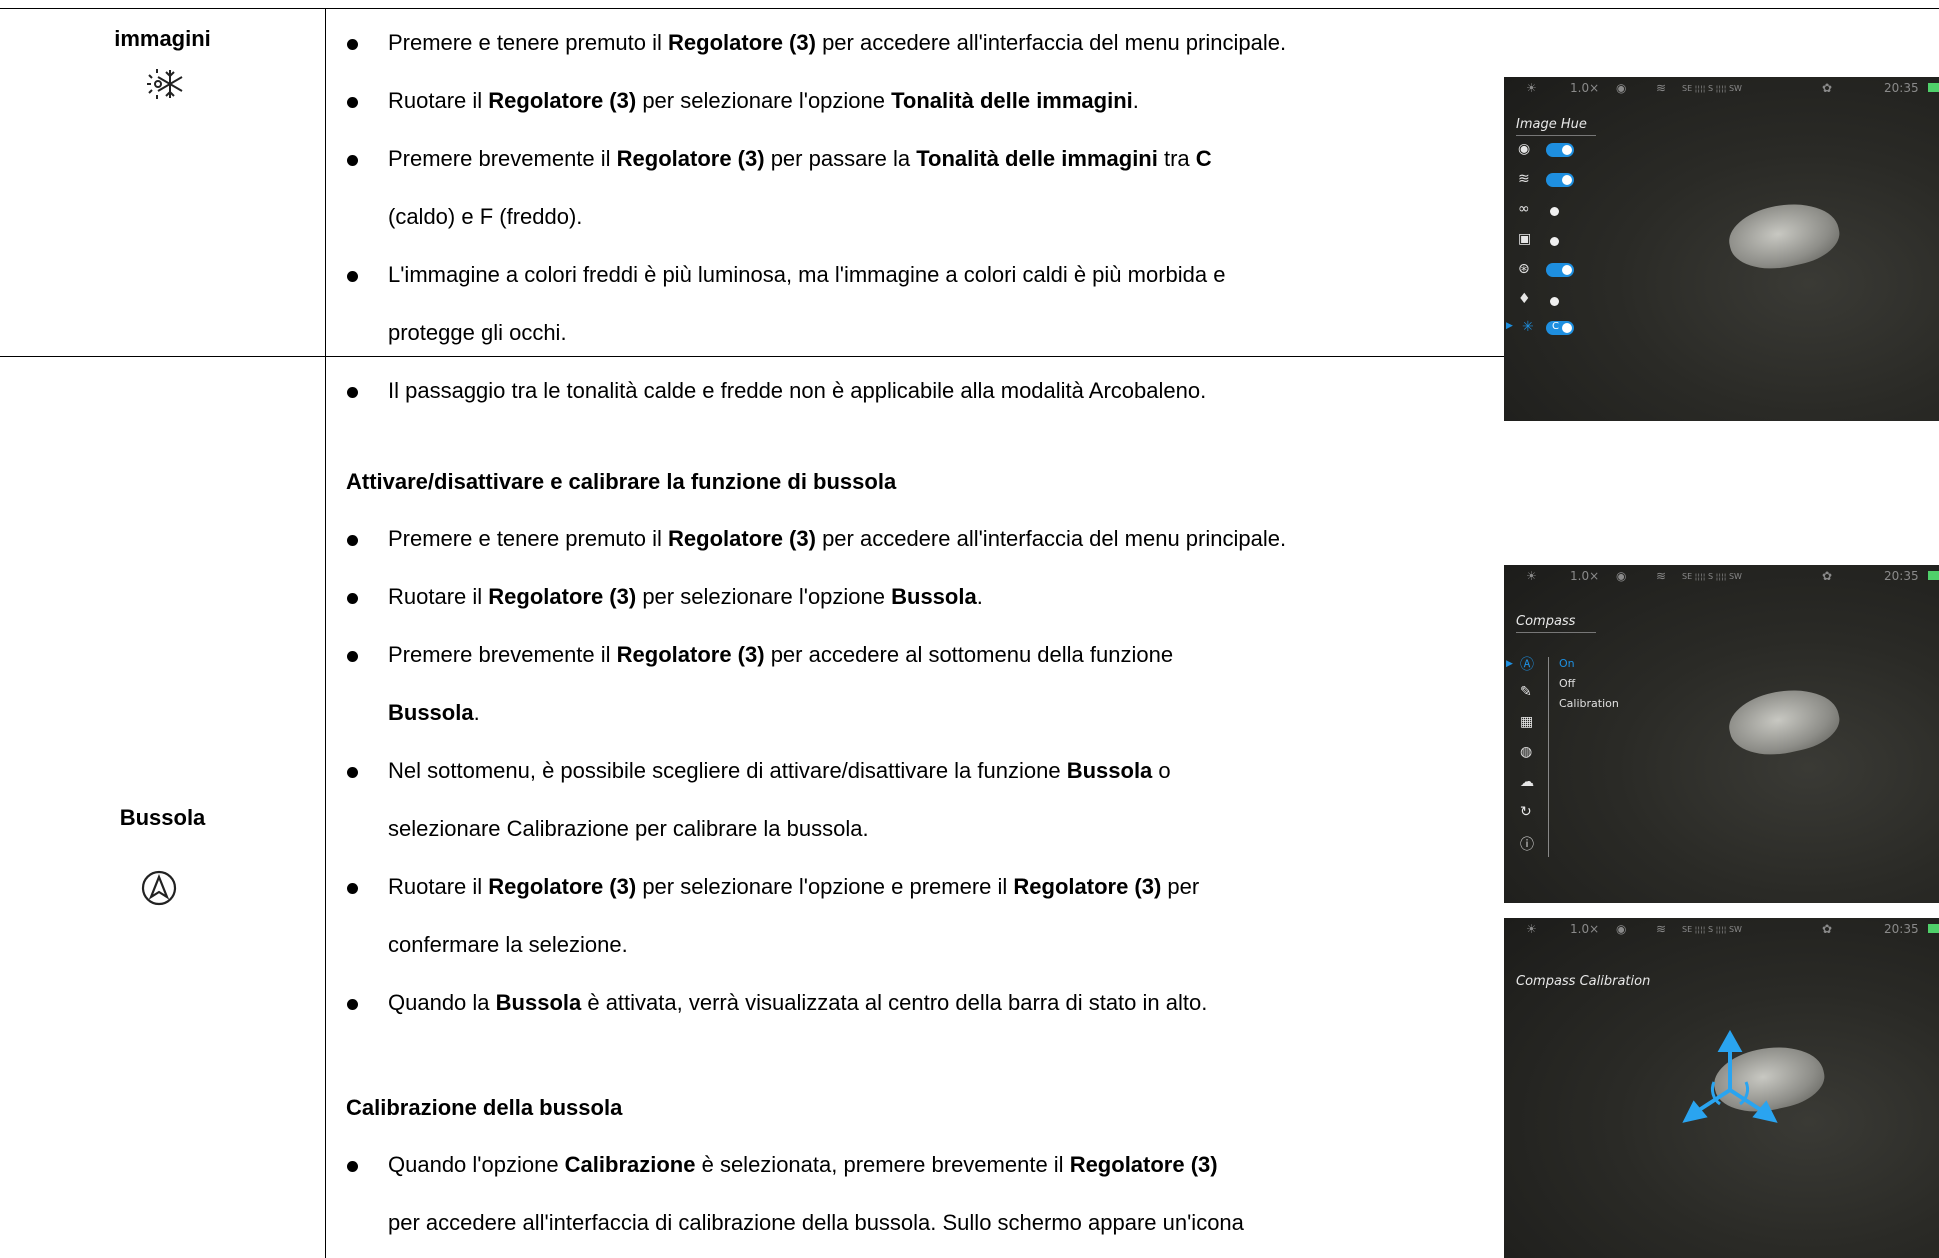 The width and height of the screenshot is (1939, 1258). Describe the element at coordinates (508, 945) in the screenshot. I see `paragraph-line: confermare la selezione.` at that location.